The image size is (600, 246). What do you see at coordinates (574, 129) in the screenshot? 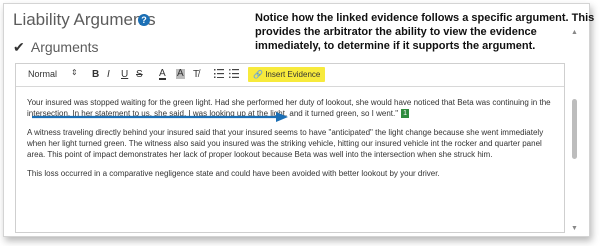
I see `scroll-thumb` at bounding box center [574, 129].